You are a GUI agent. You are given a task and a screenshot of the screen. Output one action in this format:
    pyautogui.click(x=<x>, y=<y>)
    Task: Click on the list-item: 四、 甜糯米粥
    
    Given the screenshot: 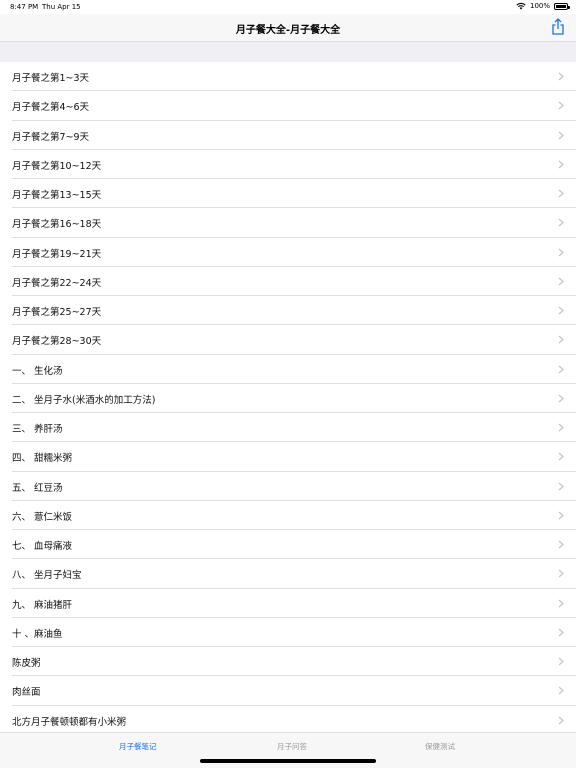 What is the action you would take?
    pyautogui.click(x=288, y=457)
    